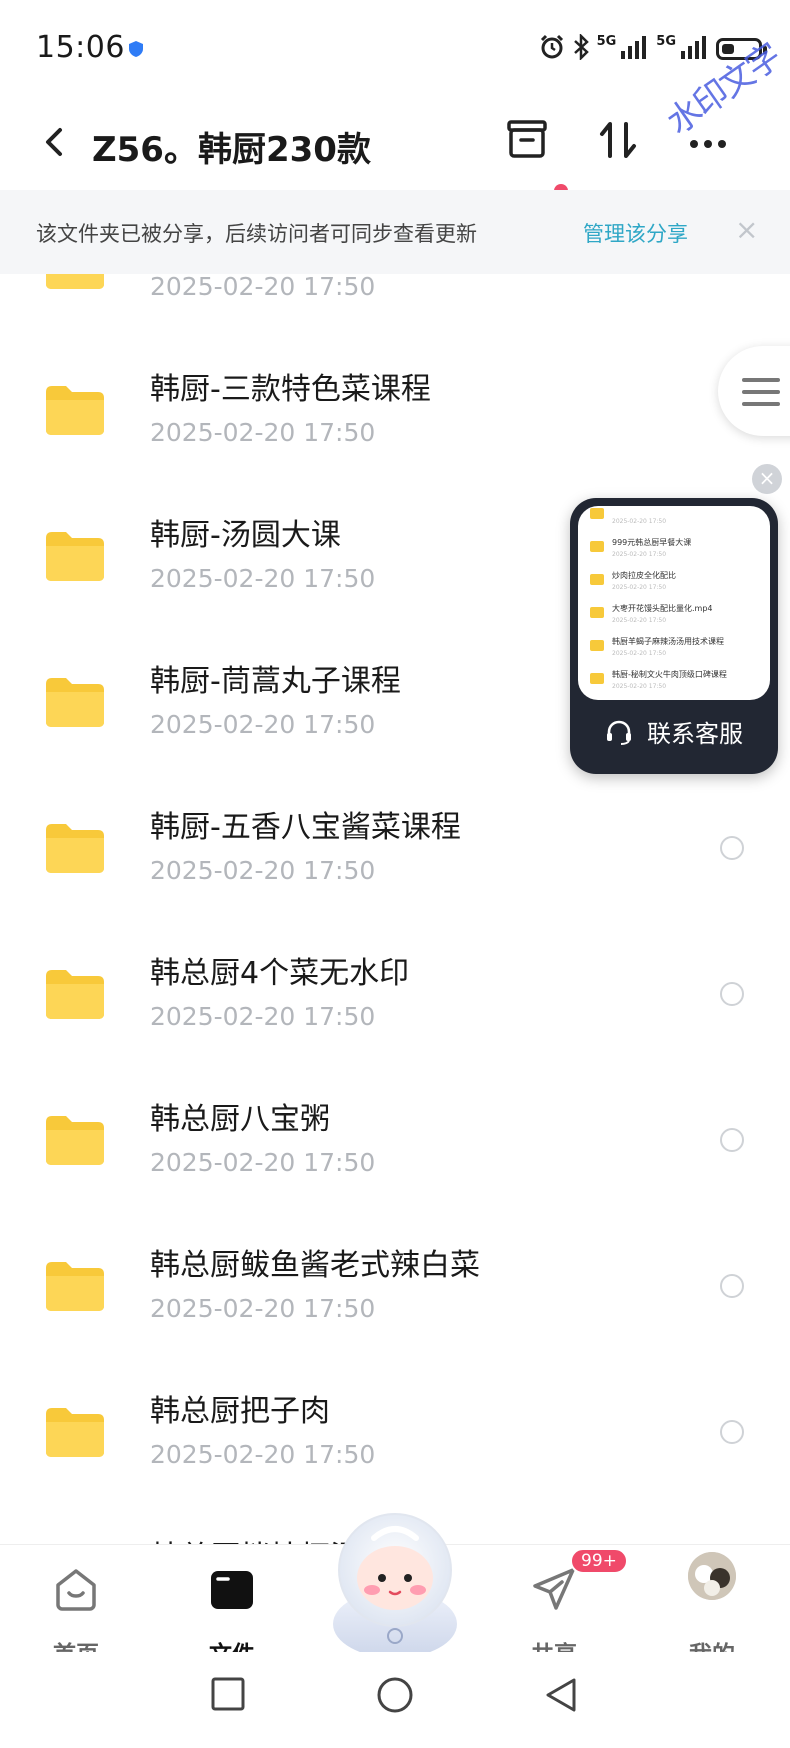 This screenshot has width=790, height=1748. I want to click on contact-service-label: 联系客服, so click(674, 732).